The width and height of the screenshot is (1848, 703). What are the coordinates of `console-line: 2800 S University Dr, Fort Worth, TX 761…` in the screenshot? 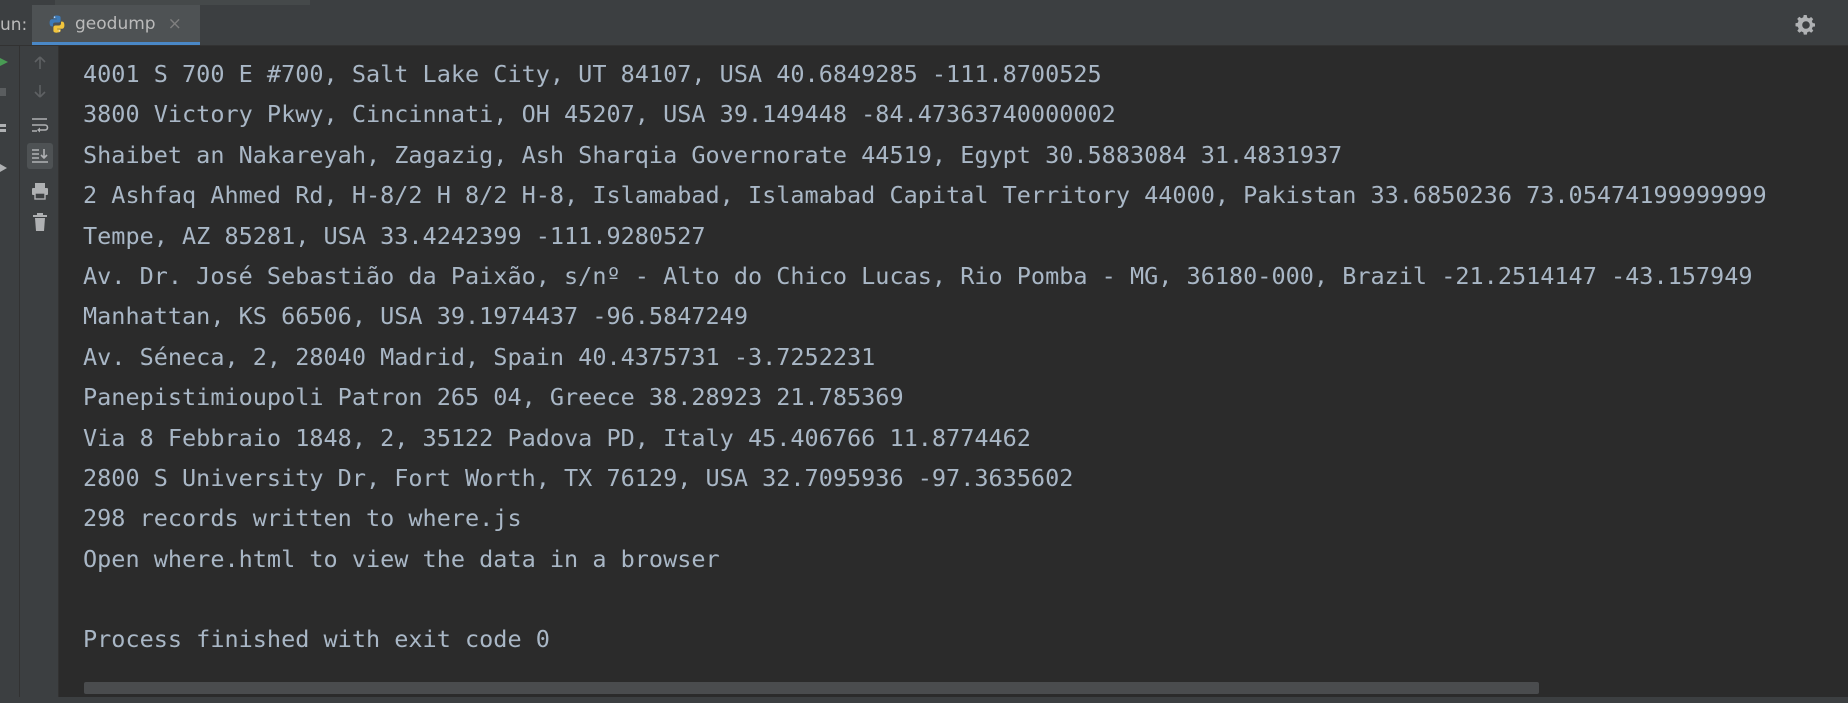 It's located at (578, 477).